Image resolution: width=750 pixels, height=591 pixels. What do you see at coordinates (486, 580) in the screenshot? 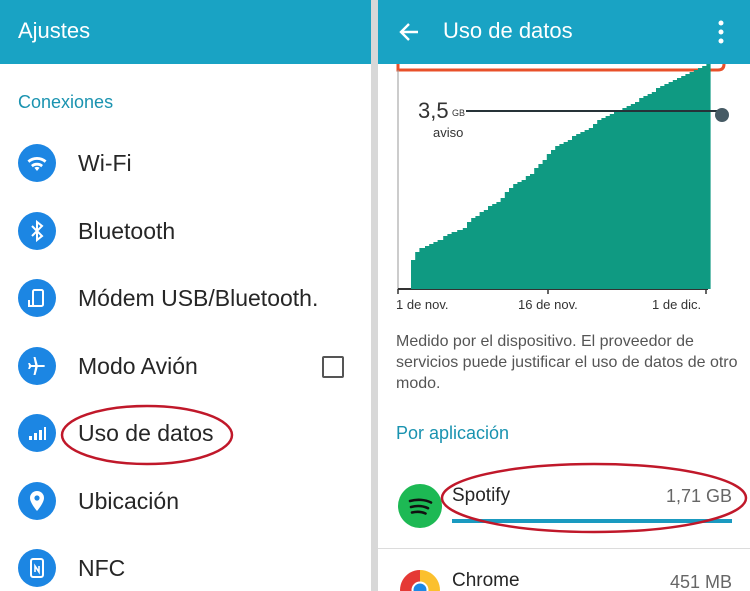
I see `app-name-chrome: Chrome` at bounding box center [486, 580].